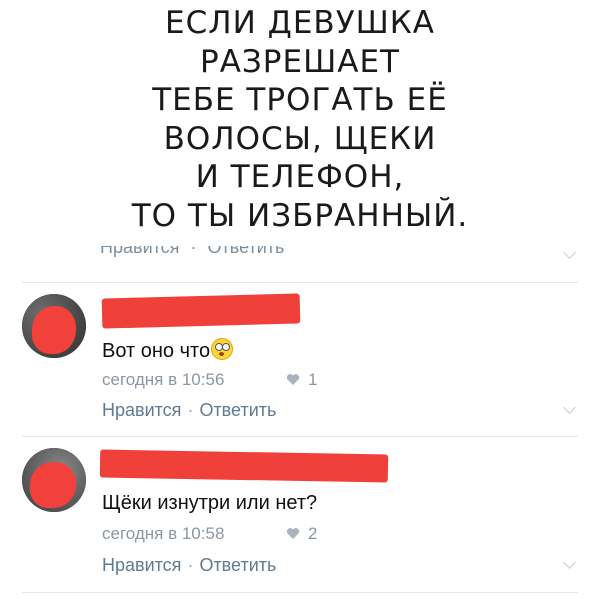 The height and width of the screenshot is (600, 600). I want to click on caption-line: И ТЕЛЕФОН,, so click(300, 177).